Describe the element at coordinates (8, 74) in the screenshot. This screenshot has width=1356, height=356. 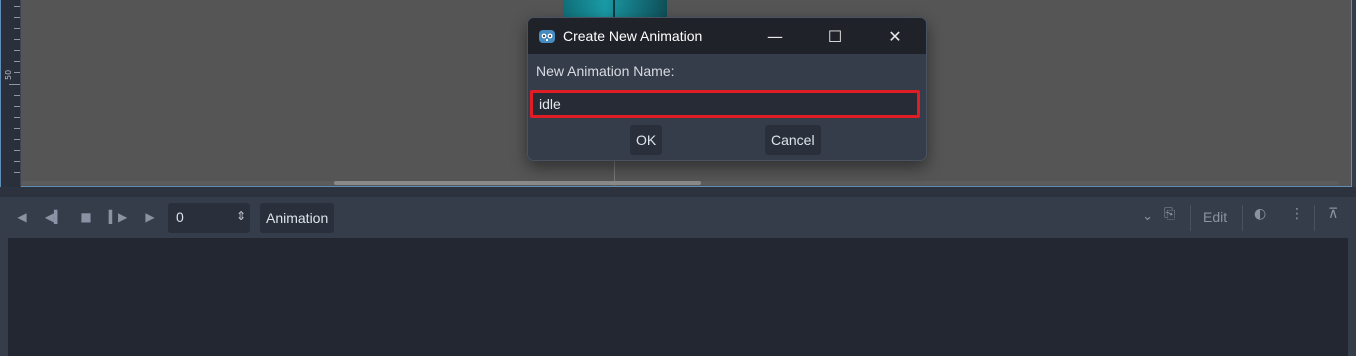
I see `ruler-label: 50` at that location.